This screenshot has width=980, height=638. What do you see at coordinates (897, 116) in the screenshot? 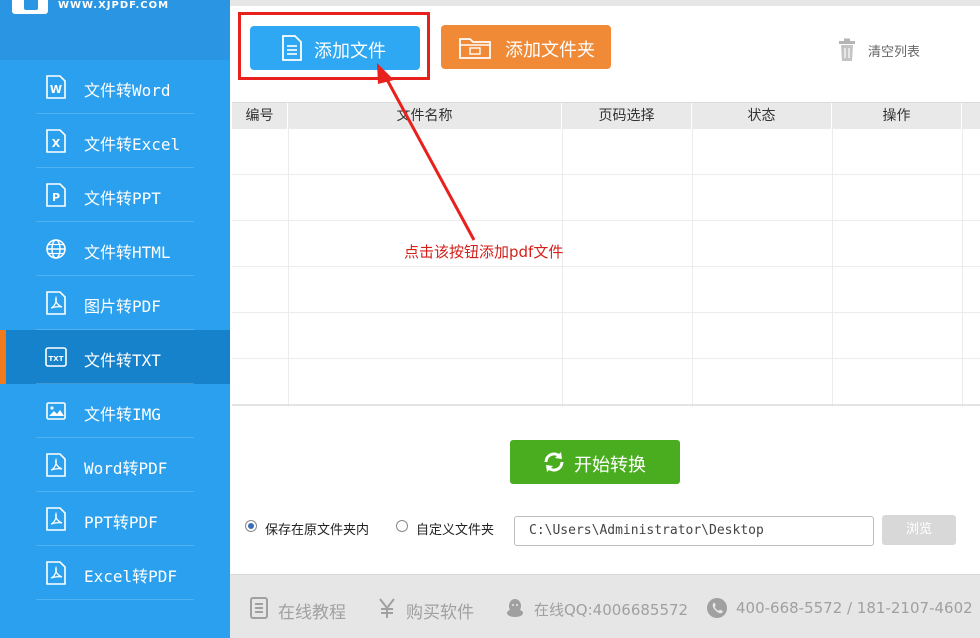
I see `column-header-actions: 操作` at bounding box center [897, 116].